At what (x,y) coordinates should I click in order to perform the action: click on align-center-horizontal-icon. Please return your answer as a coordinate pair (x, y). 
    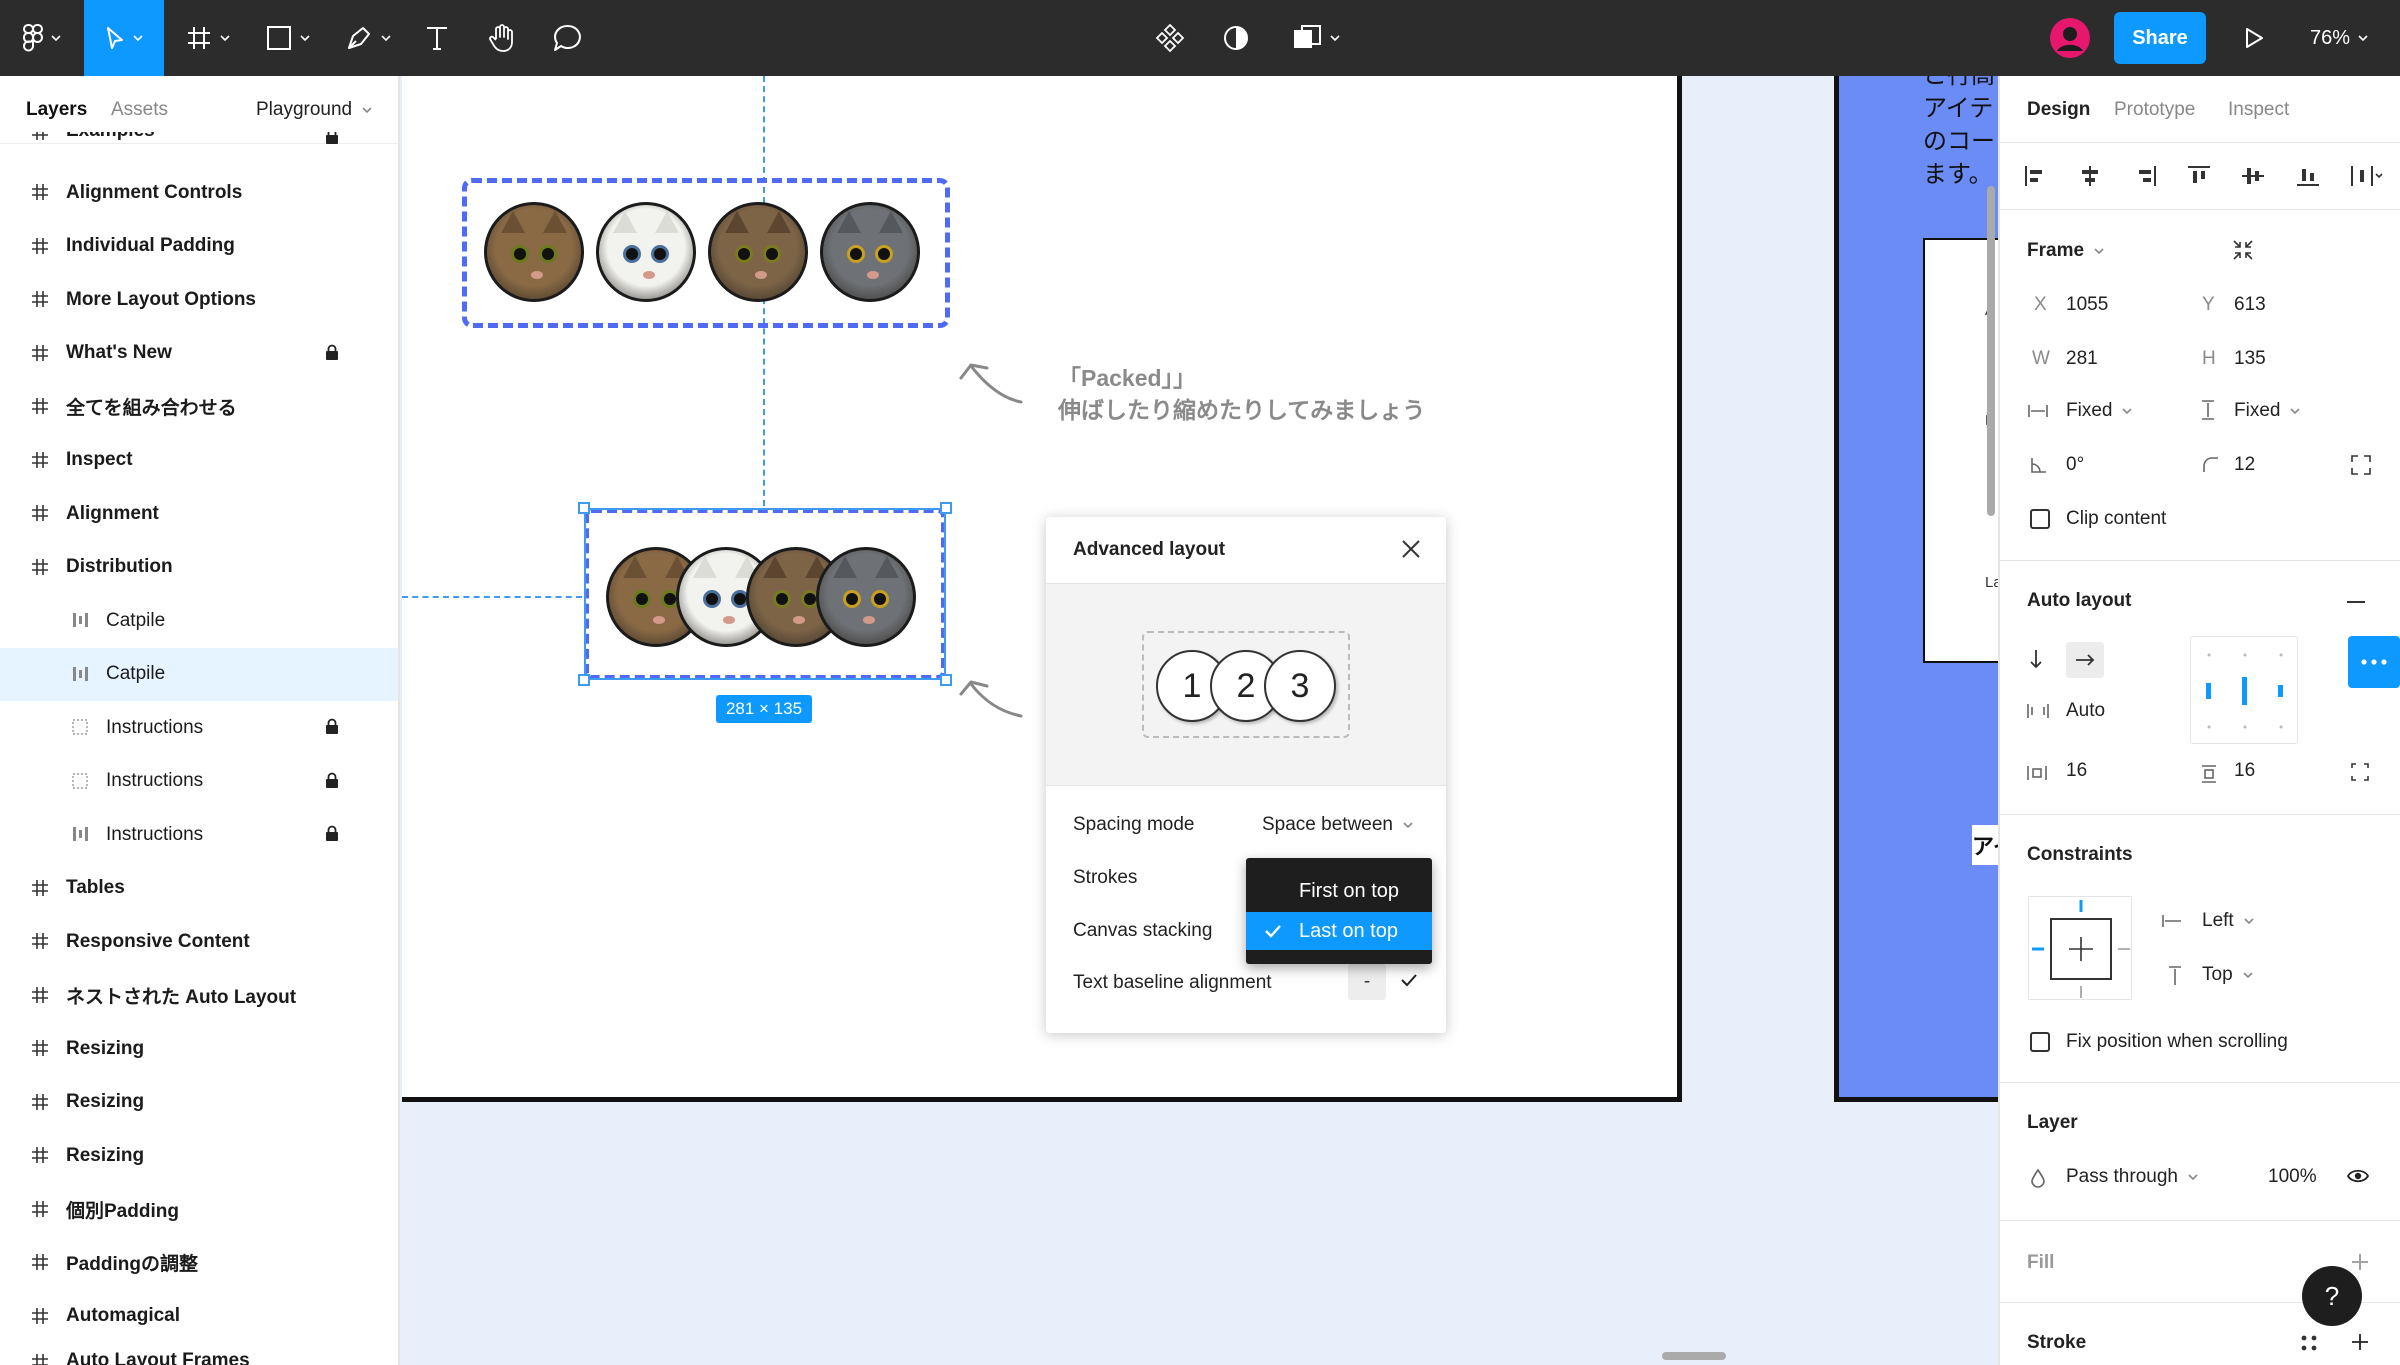
    Looking at the image, I should click on (2090, 176).